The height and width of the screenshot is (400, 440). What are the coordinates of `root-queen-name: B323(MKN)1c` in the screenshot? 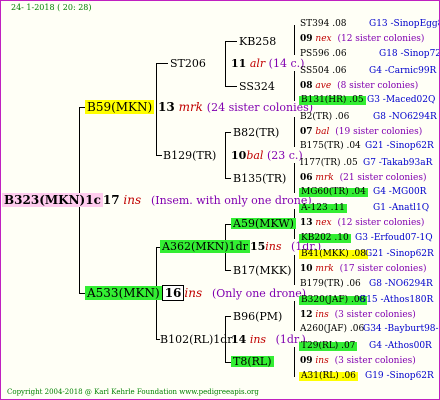 It's located at (52, 200).